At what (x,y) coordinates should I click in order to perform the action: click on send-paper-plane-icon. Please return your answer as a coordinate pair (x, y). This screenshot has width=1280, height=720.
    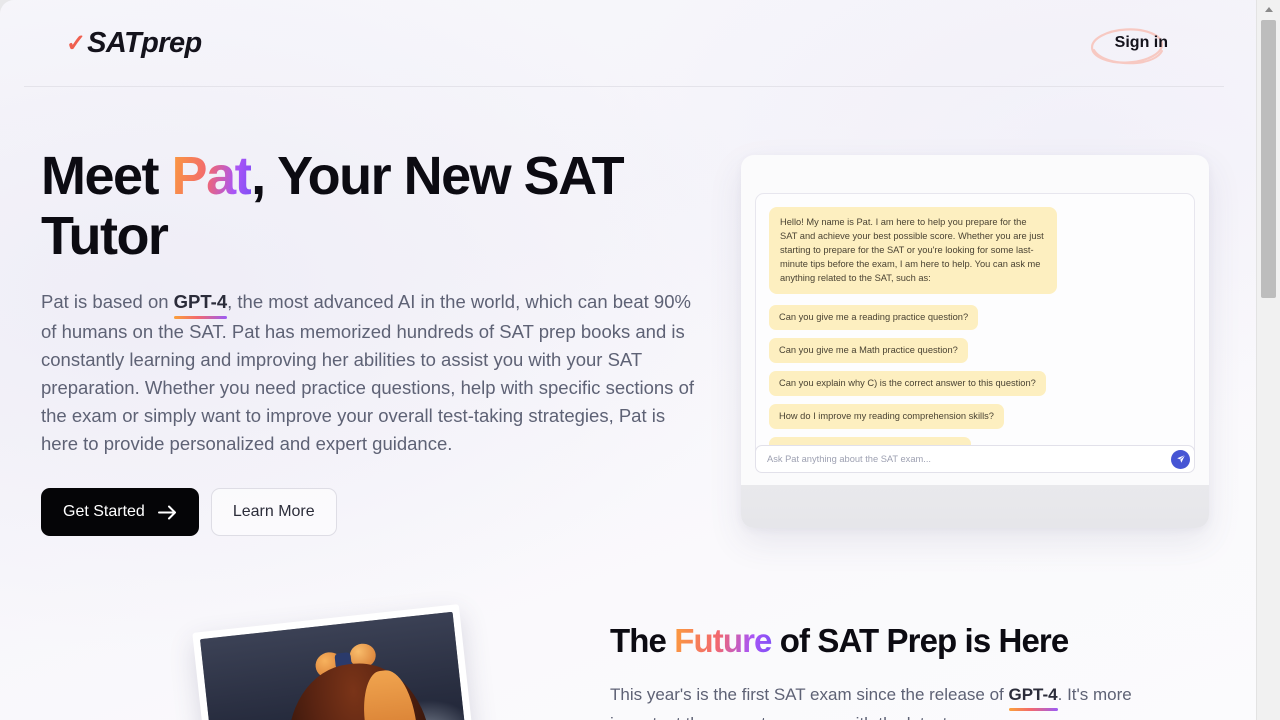
    Looking at the image, I should click on (1181, 459).